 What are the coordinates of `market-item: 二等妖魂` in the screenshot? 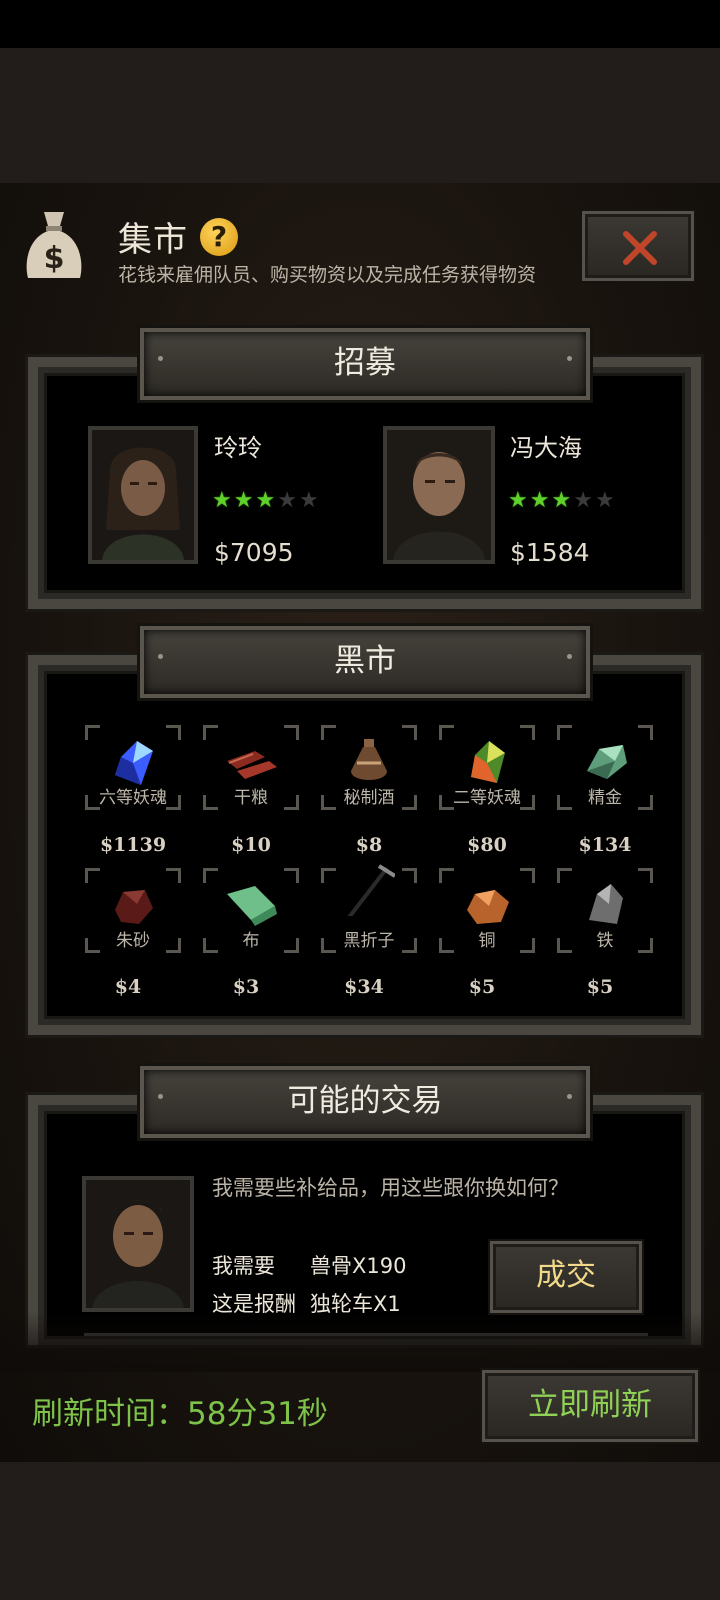 It's located at (487, 767).